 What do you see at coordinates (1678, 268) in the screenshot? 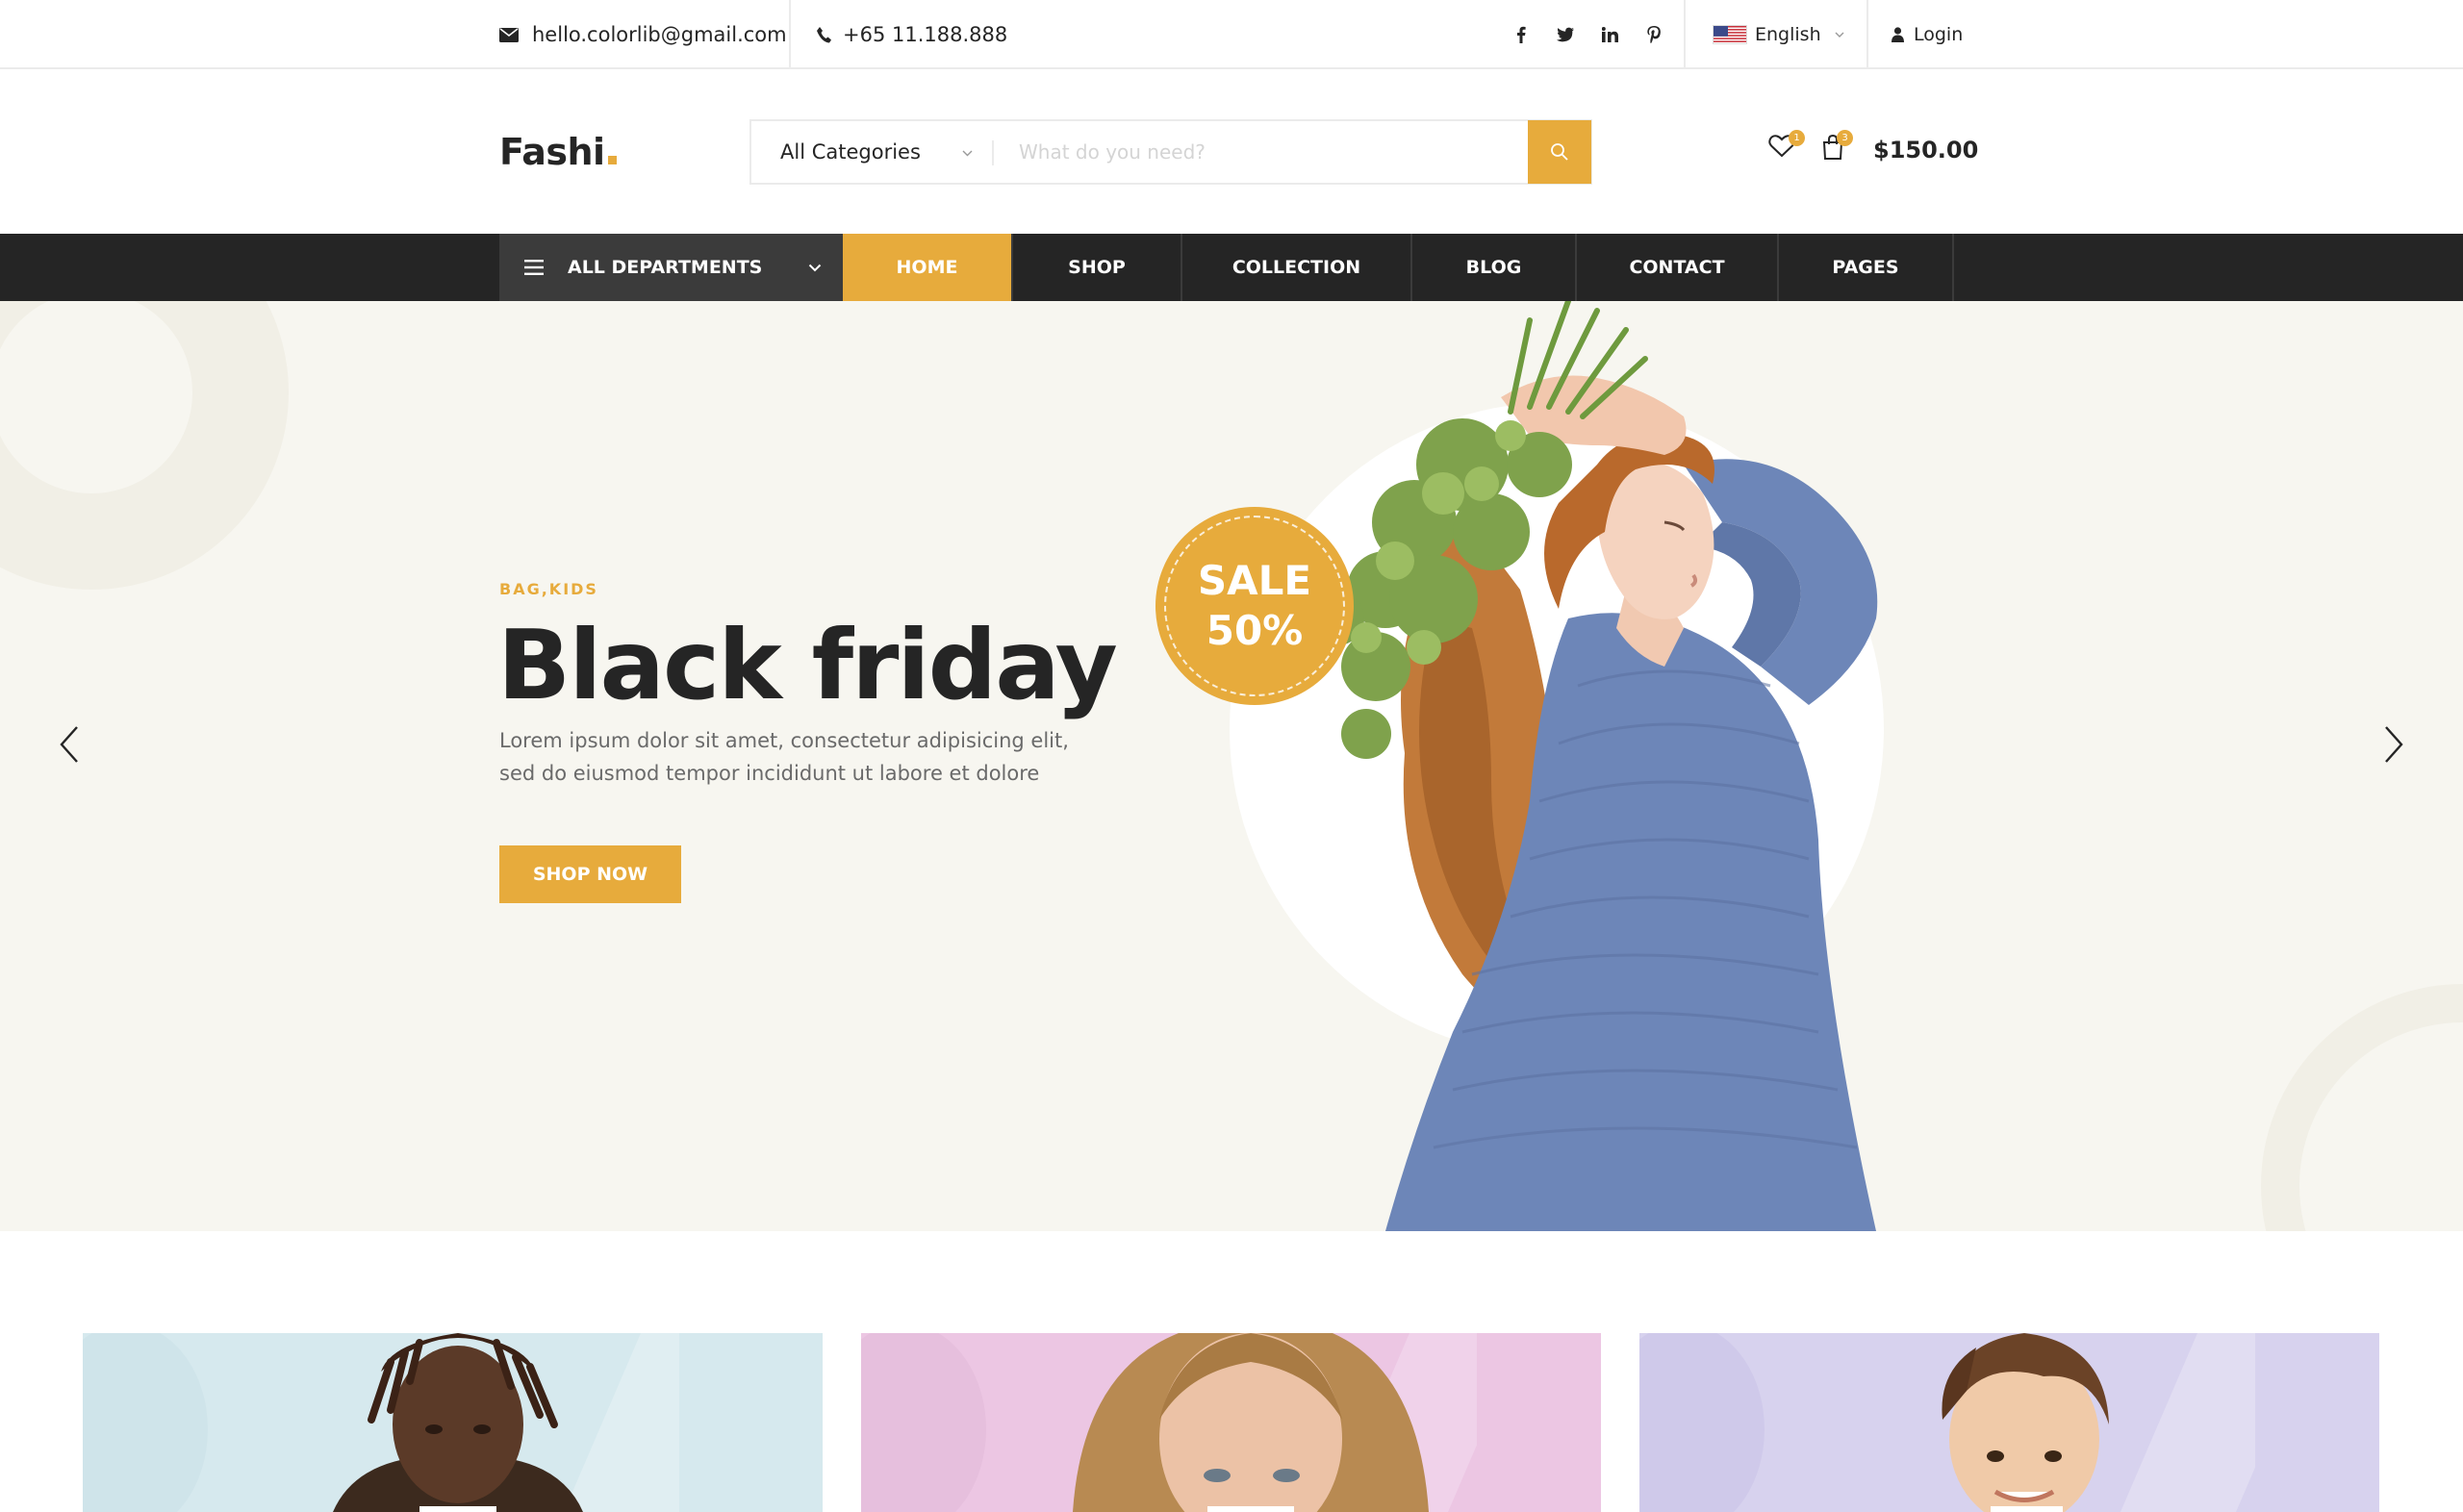
I see `nav-contact: CONTACT` at bounding box center [1678, 268].